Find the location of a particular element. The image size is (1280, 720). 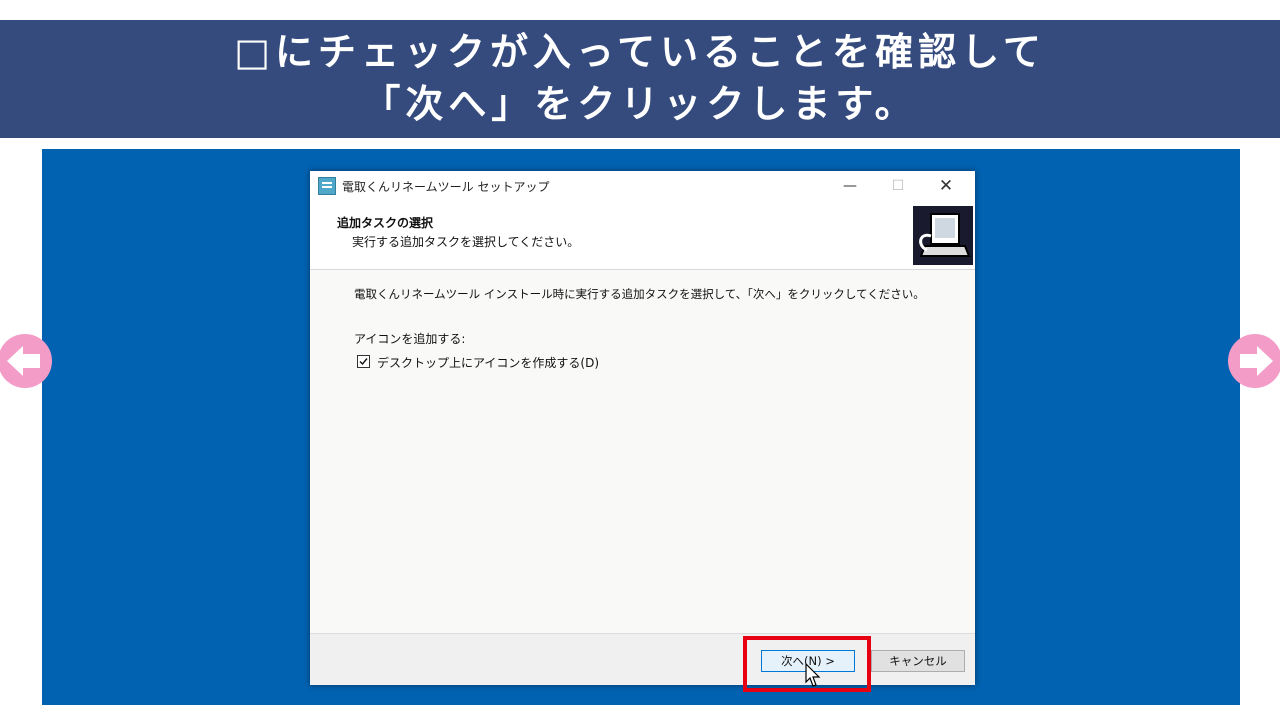

next-slide-button is located at coordinates (1254, 361).